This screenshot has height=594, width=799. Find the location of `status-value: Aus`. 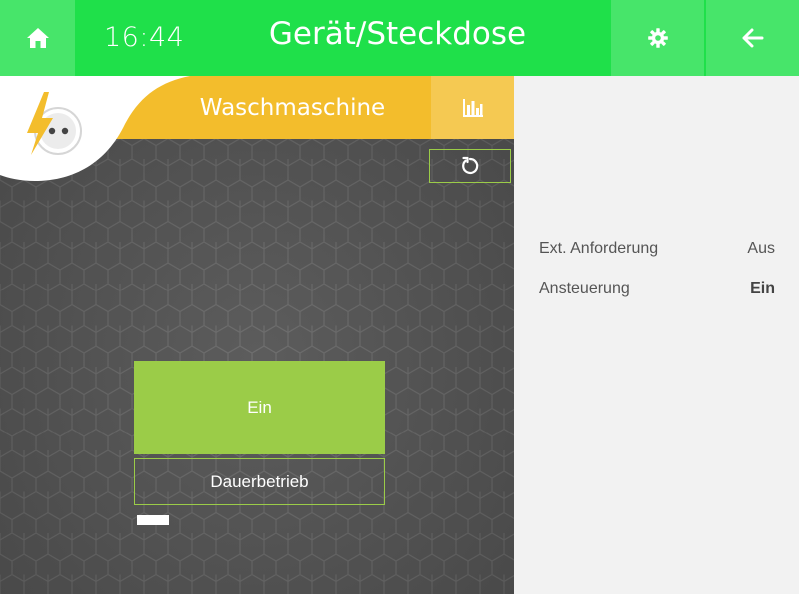

status-value: Aus is located at coordinates (761, 248).